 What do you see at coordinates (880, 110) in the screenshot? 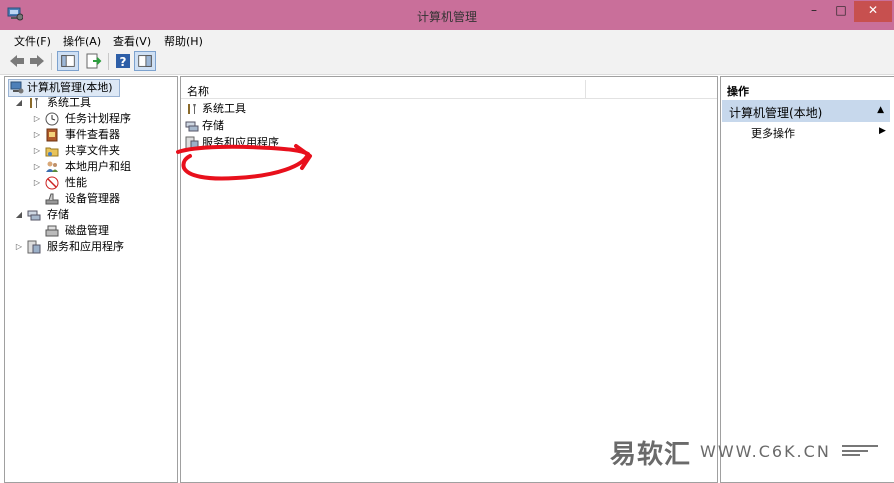
I see `collapse-up-icon: ▲` at bounding box center [880, 110].